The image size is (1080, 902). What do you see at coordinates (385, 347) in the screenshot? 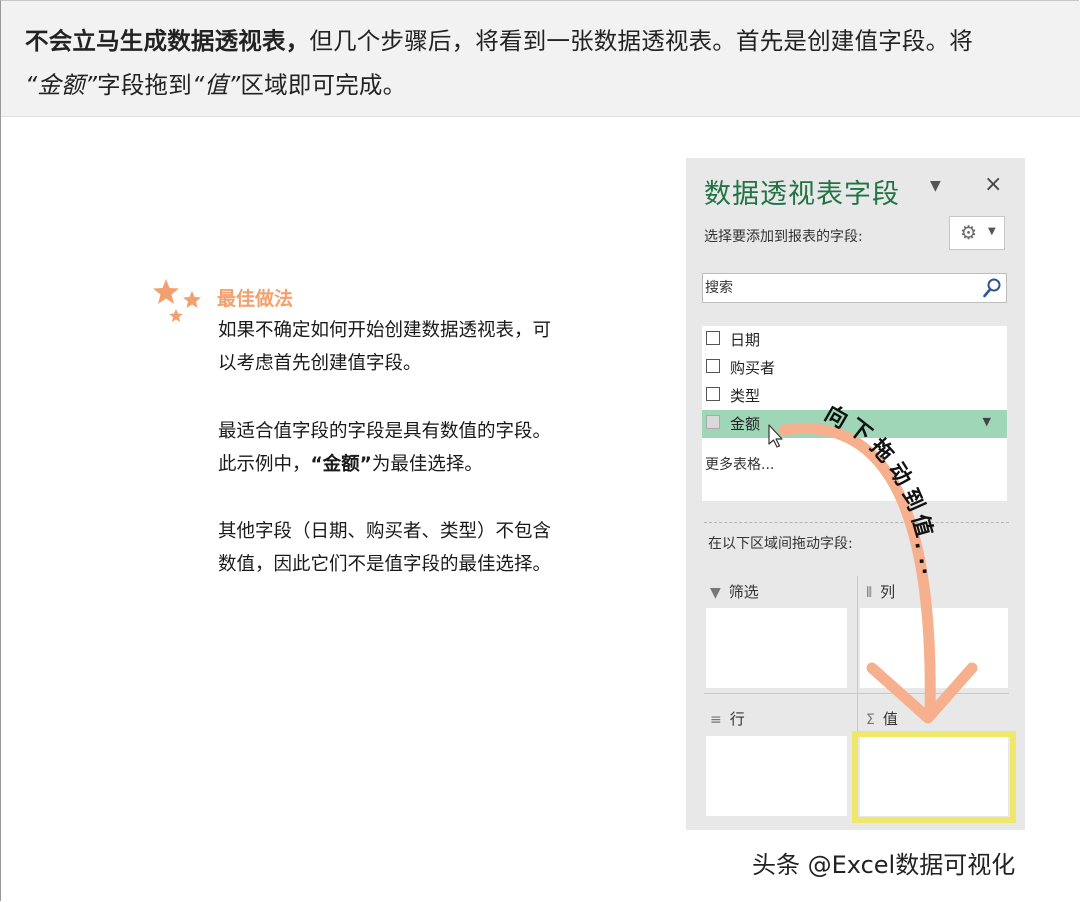
I see `tip-paragraph-1: 如果不确定如何开始创建数据透视表，可以考虑首先创建值字段。` at bounding box center [385, 347].